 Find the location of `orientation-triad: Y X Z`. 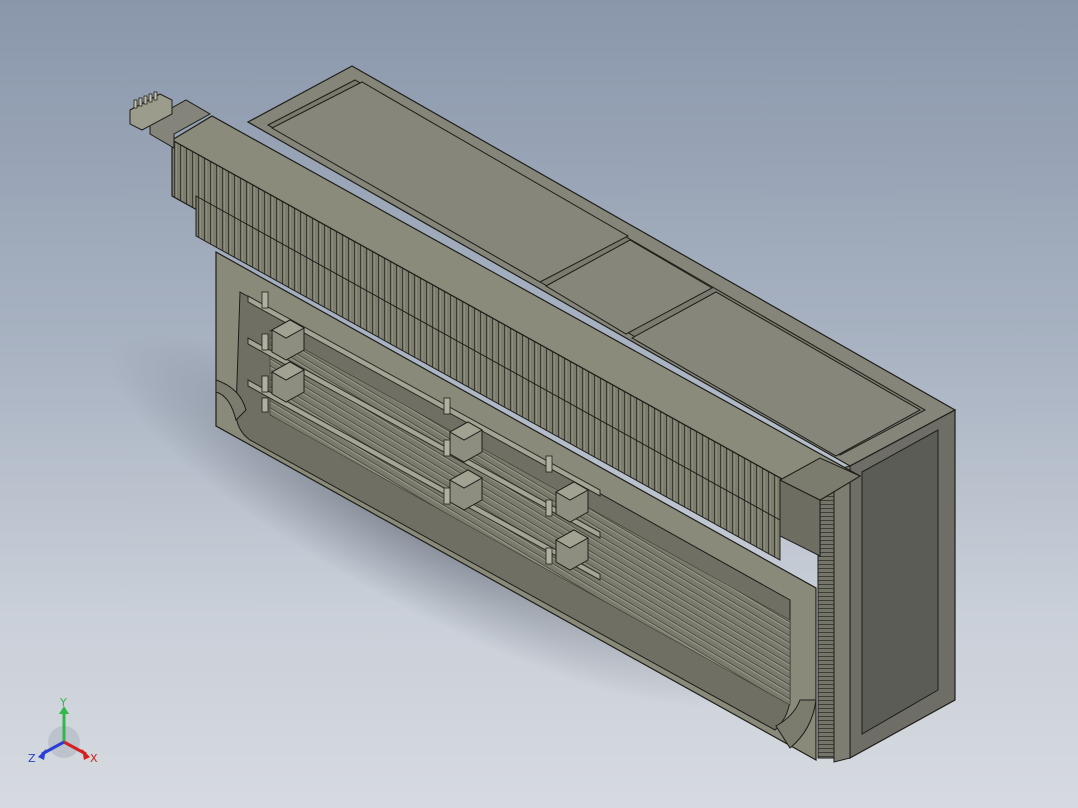

orientation-triad: Y X Z is located at coordinates (66, 732).